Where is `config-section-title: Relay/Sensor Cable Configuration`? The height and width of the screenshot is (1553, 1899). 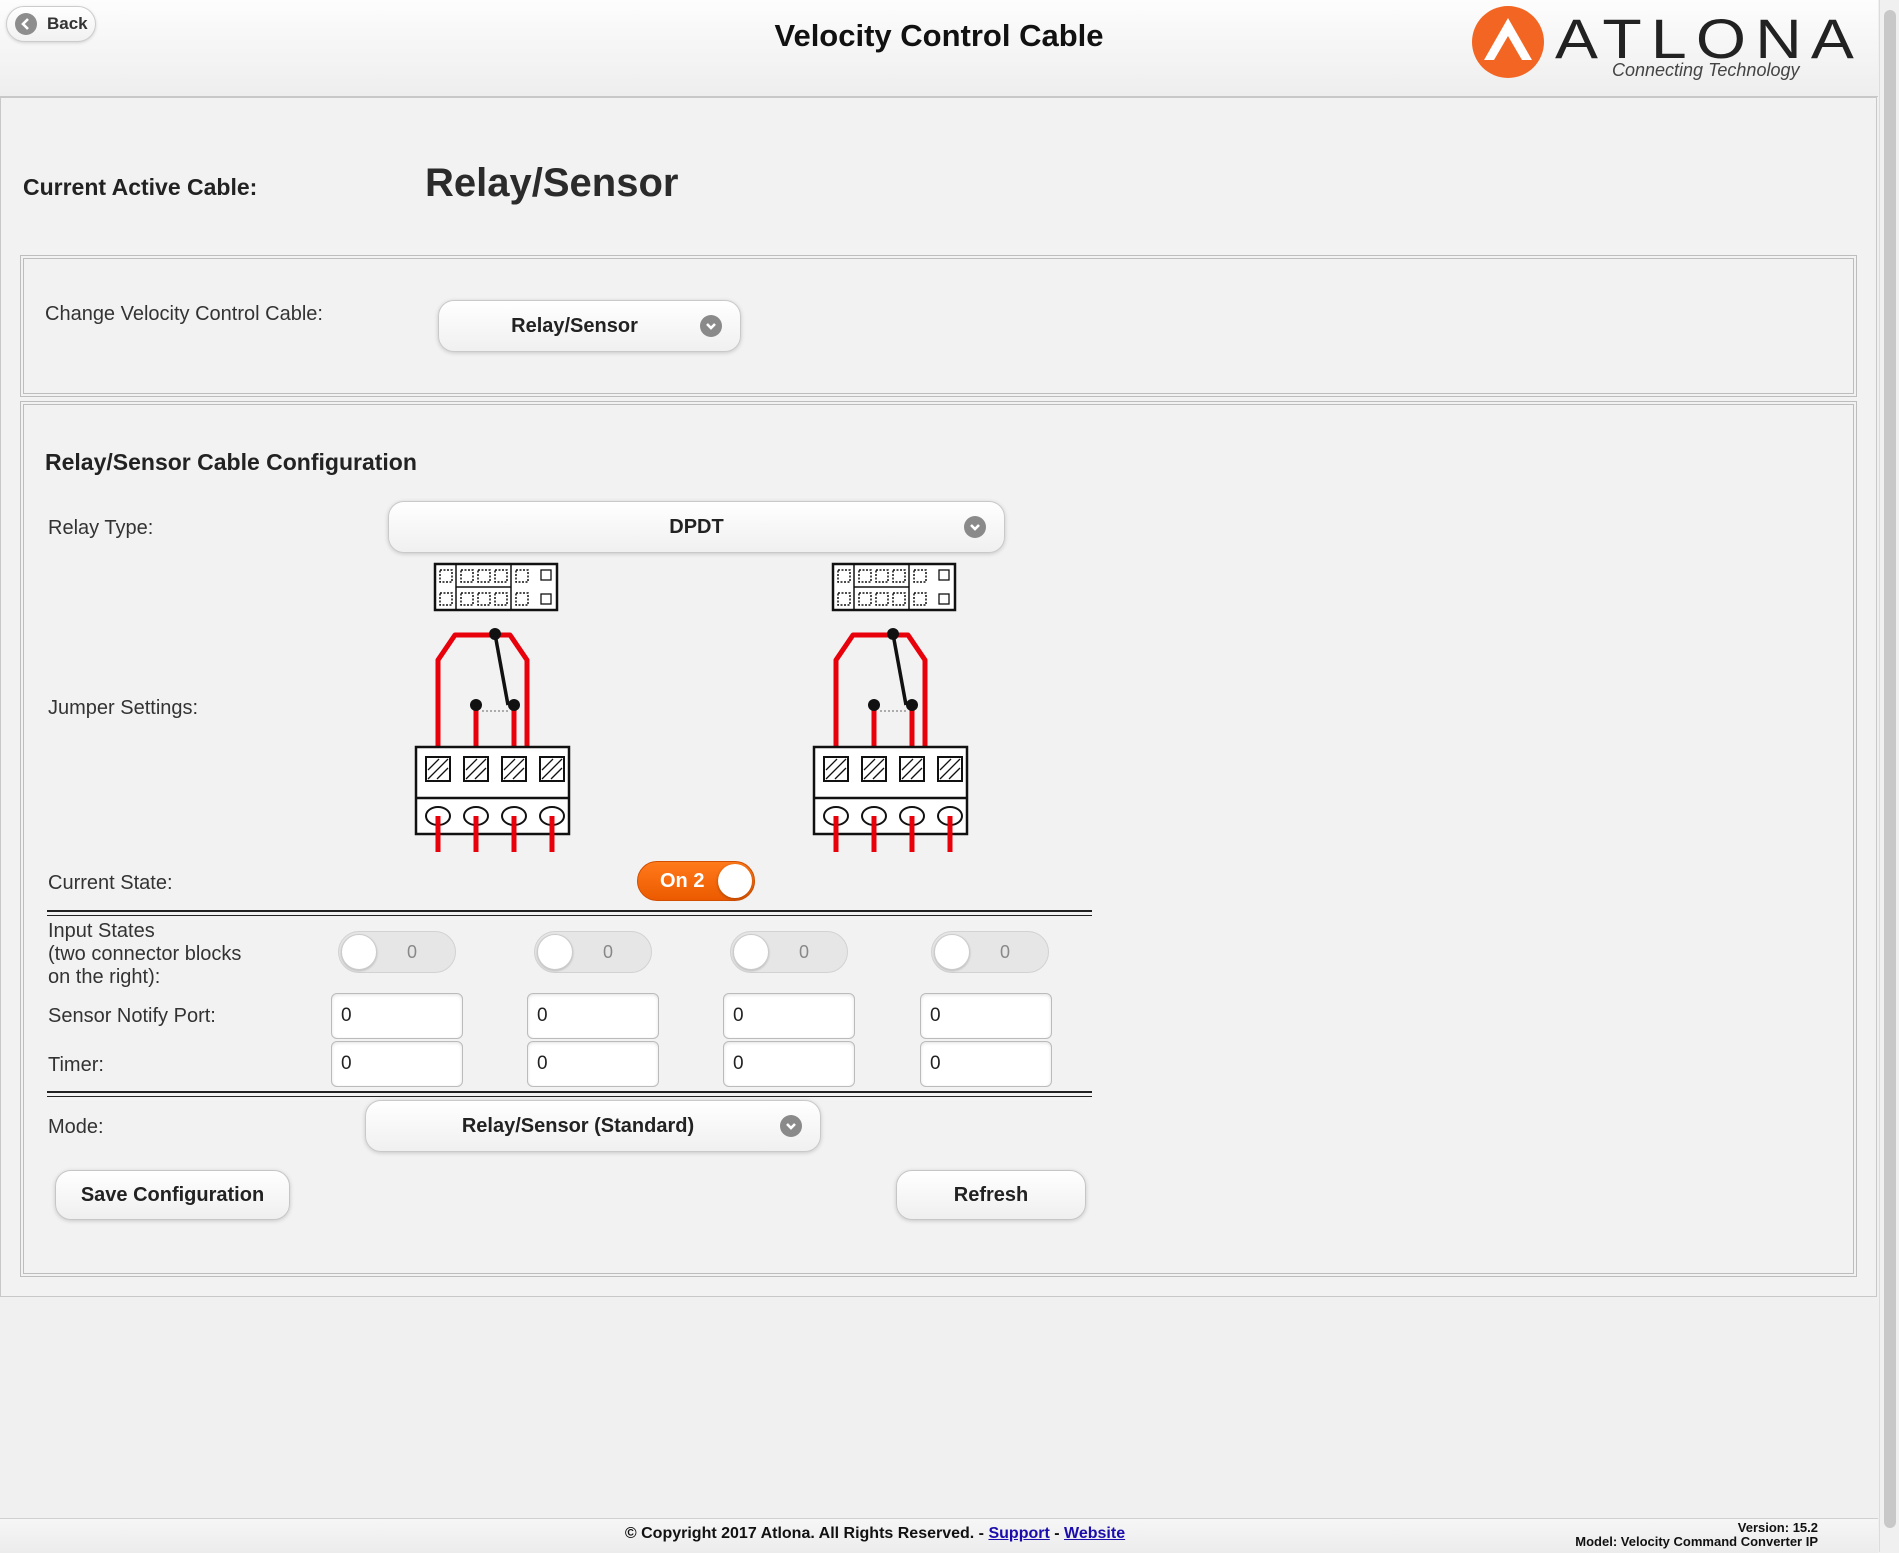
config-section-title: Relay/Sensor Cable Configuration is located at coordinates (231, 462).